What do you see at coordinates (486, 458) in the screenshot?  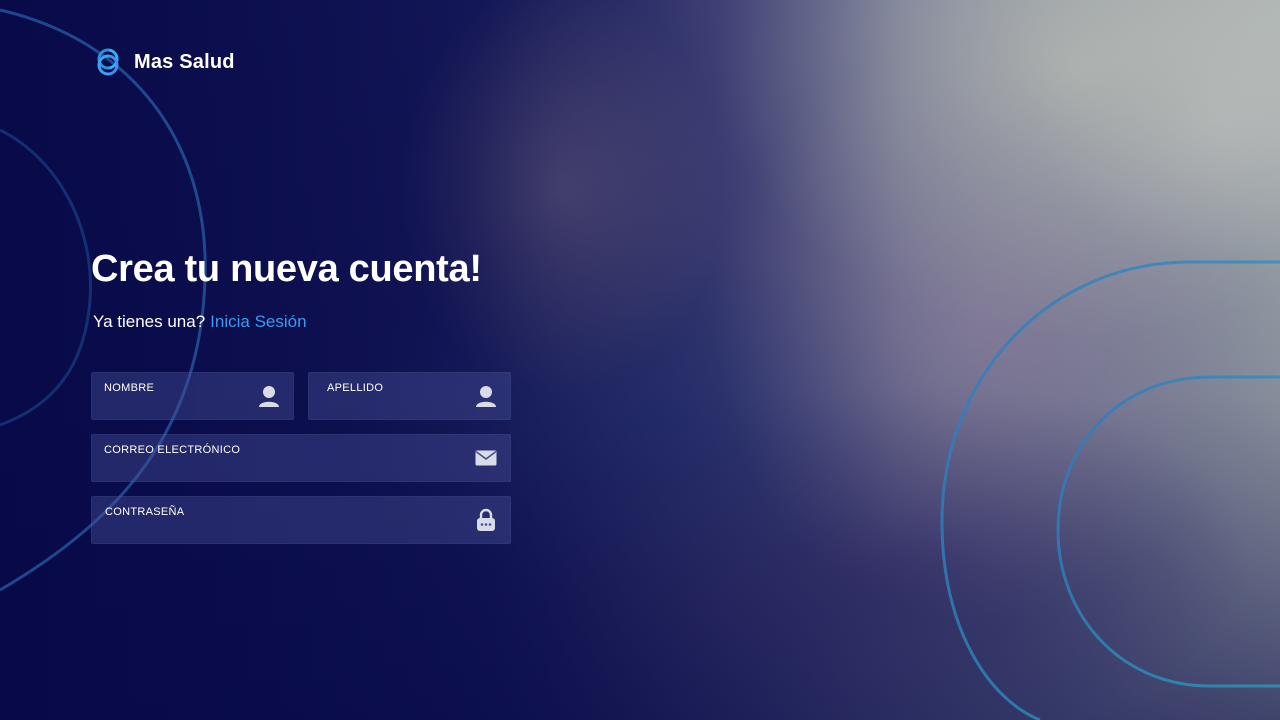 I see `envelope-icon` at bounding box center [486, 458].